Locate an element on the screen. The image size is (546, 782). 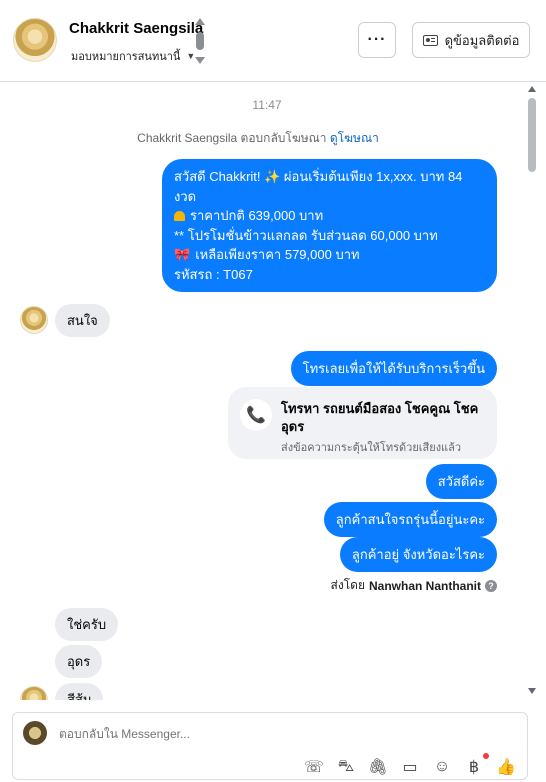
contact-name: Chakkrit Saengsila is located at coordinates (136, 28).